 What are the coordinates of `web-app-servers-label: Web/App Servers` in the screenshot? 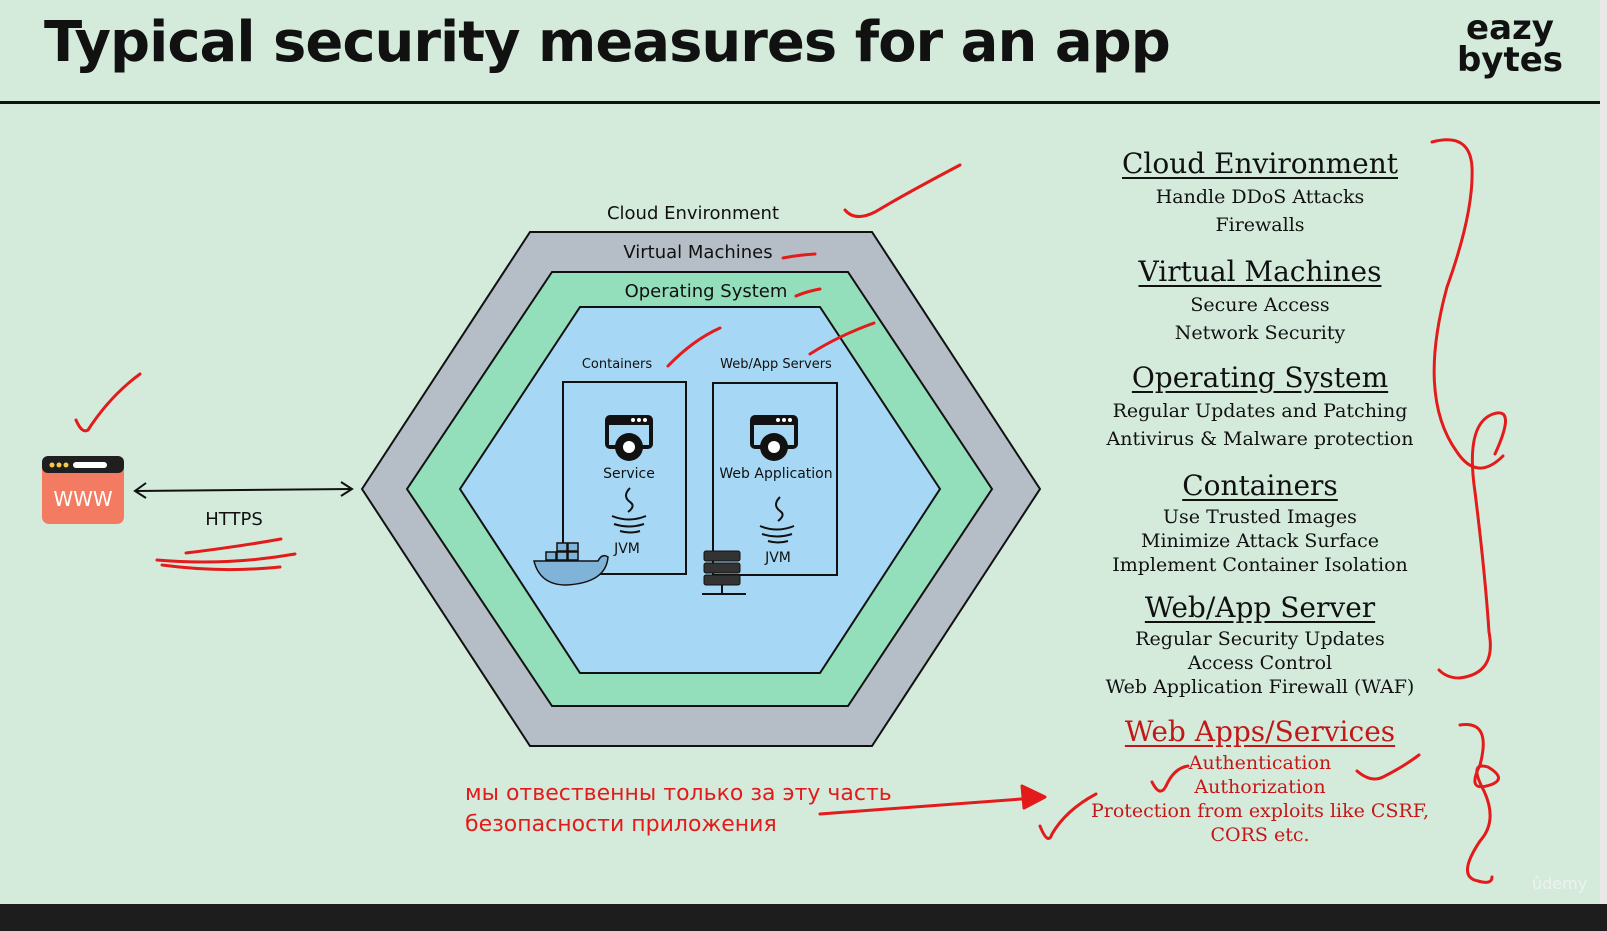 It's located at (776, 364).